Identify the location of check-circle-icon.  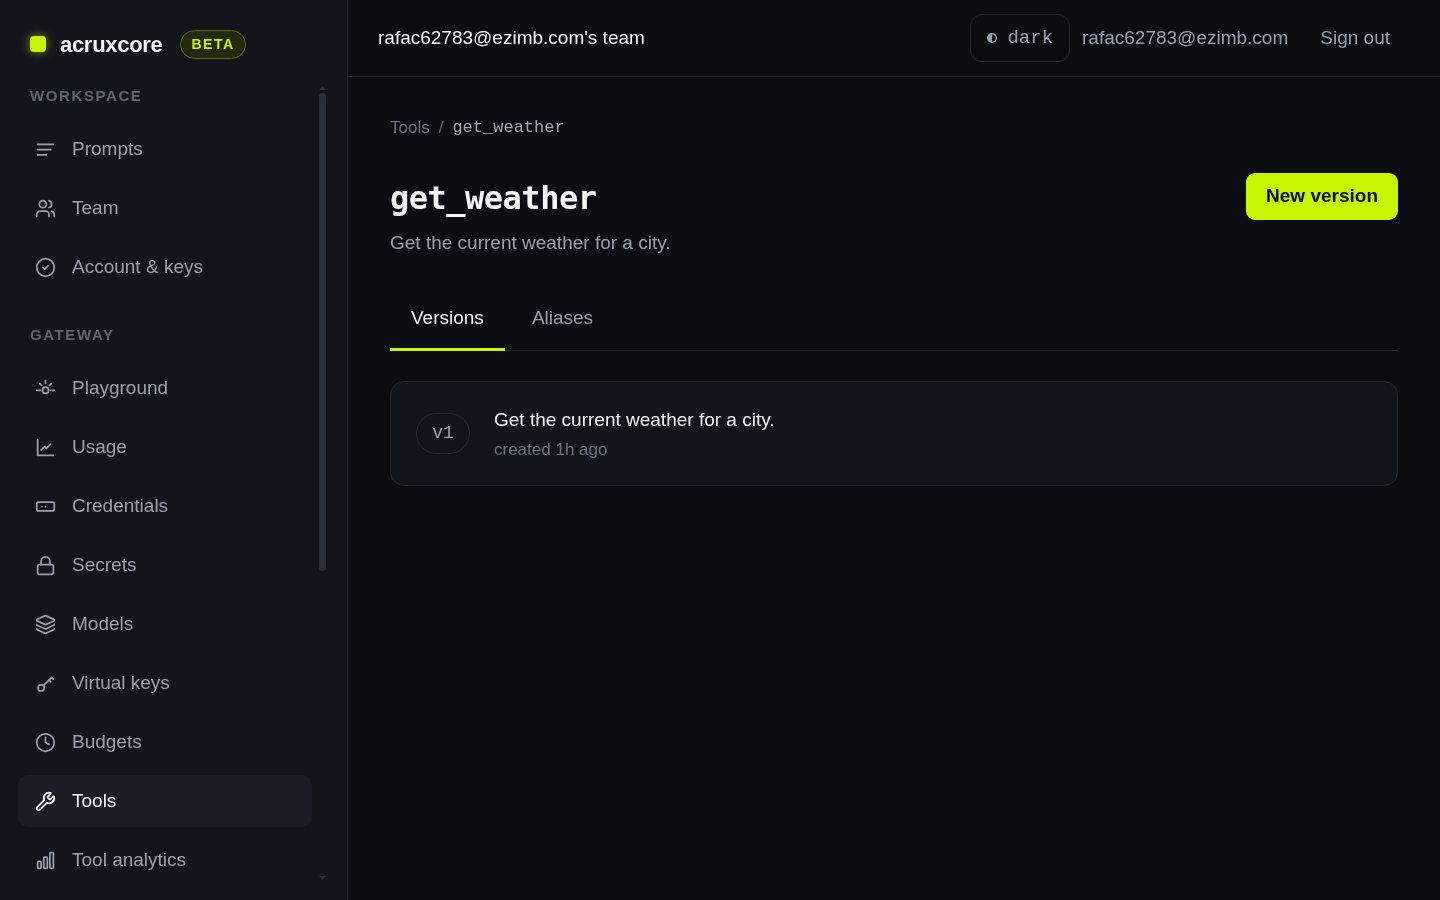
(45, 267).